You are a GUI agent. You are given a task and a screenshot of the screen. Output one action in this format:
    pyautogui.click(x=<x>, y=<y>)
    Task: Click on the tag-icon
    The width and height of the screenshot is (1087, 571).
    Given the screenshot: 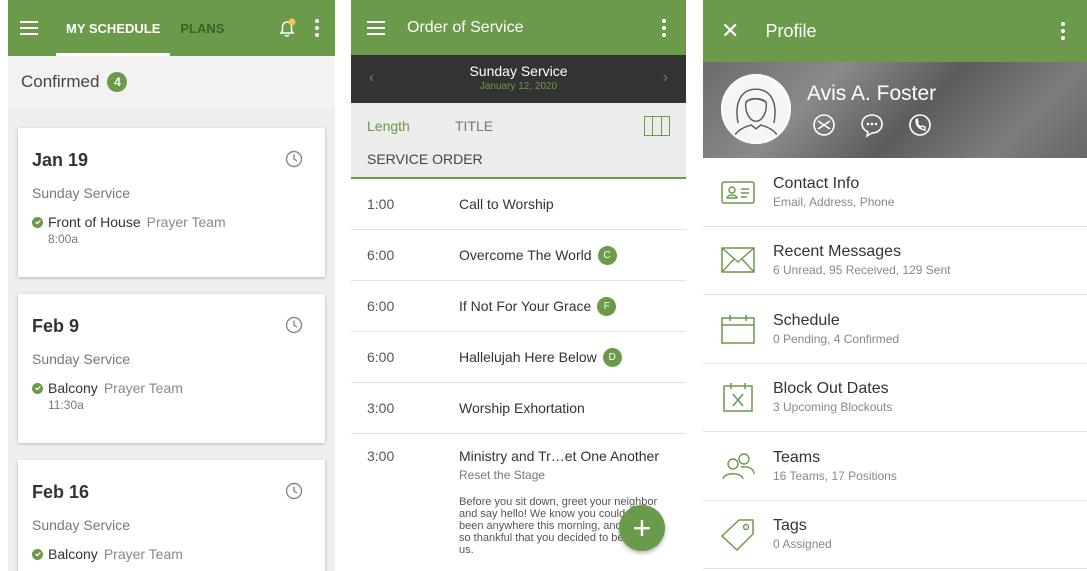 What is the action you would take?
    pyautogui.click(x=738, y=534)
    